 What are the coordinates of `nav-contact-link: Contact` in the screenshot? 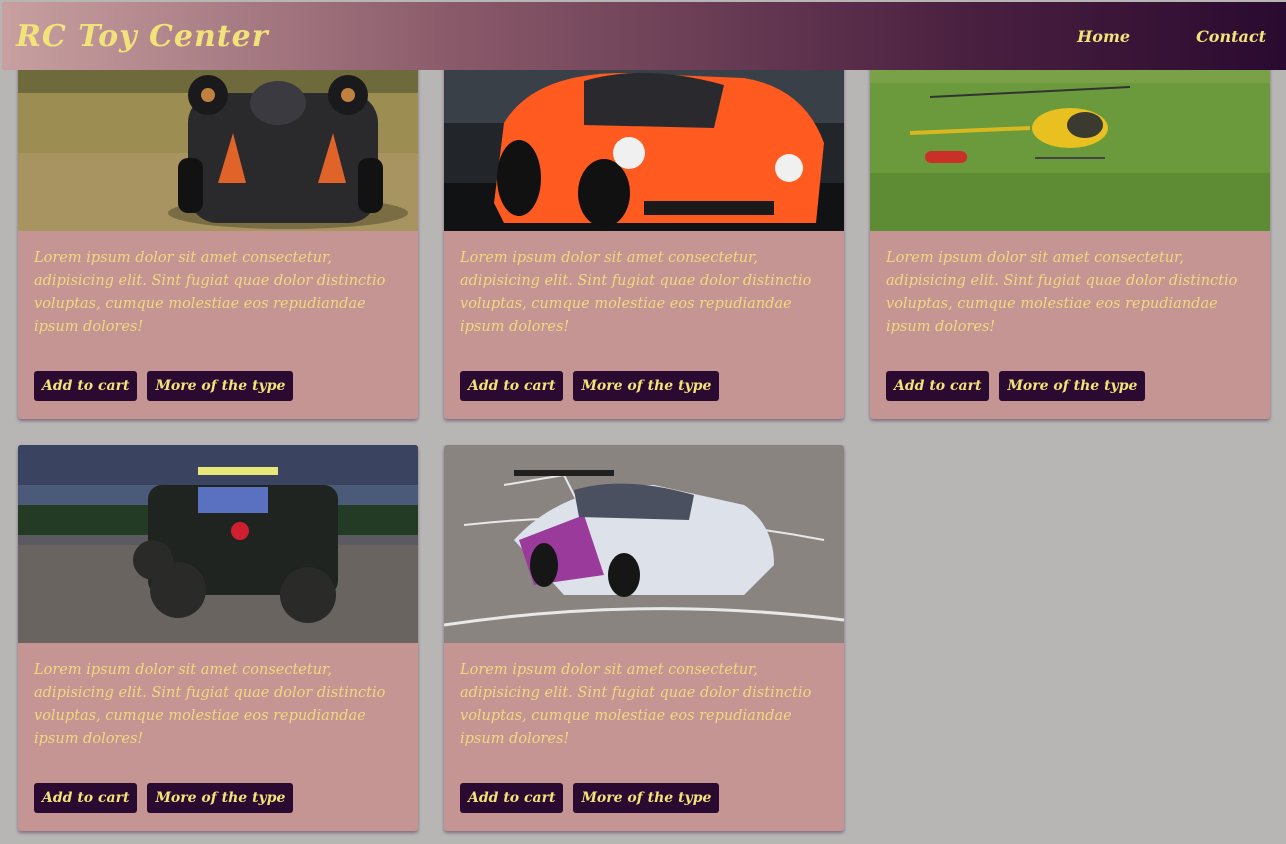 It's located at (1231, 36).